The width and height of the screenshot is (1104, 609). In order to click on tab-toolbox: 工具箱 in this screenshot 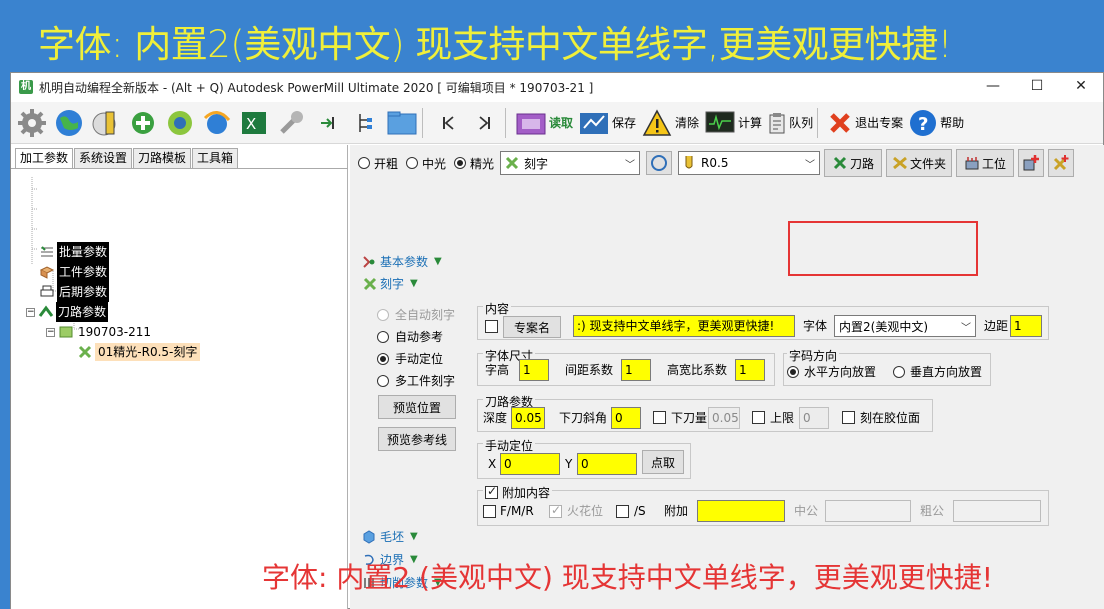, I will do `click(215, 158)`.